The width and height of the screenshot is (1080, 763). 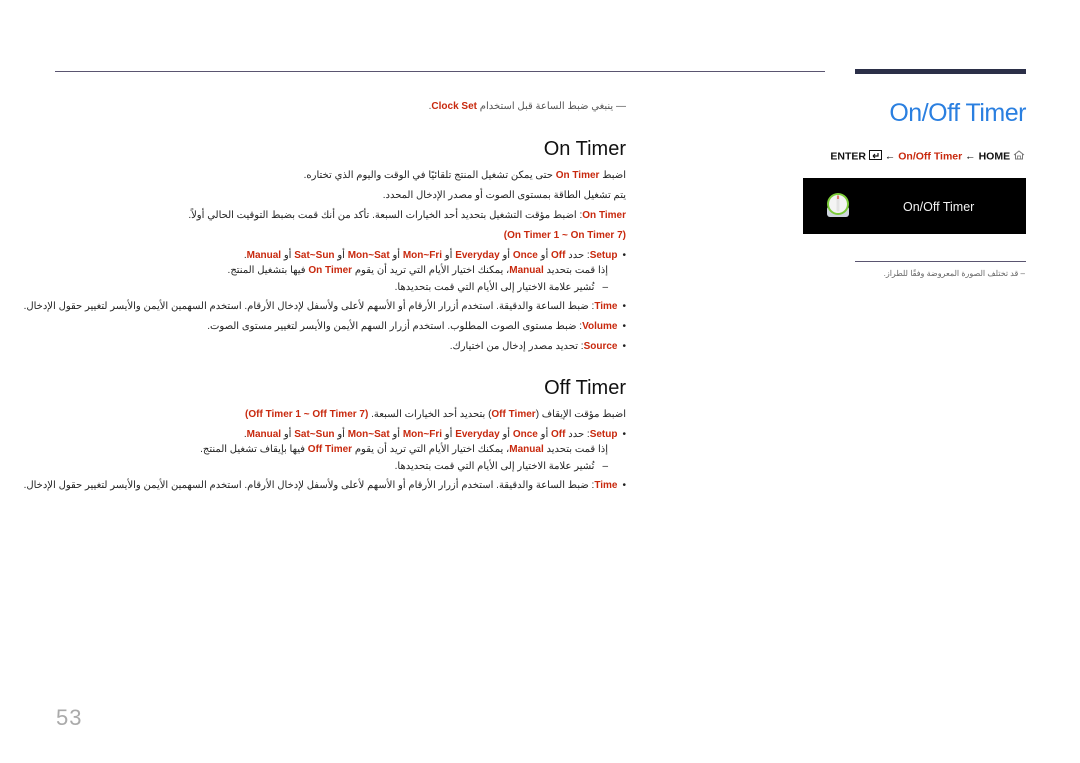 I want to click on section-heading-on-timer: On Timer, so click(x=584, y=149).